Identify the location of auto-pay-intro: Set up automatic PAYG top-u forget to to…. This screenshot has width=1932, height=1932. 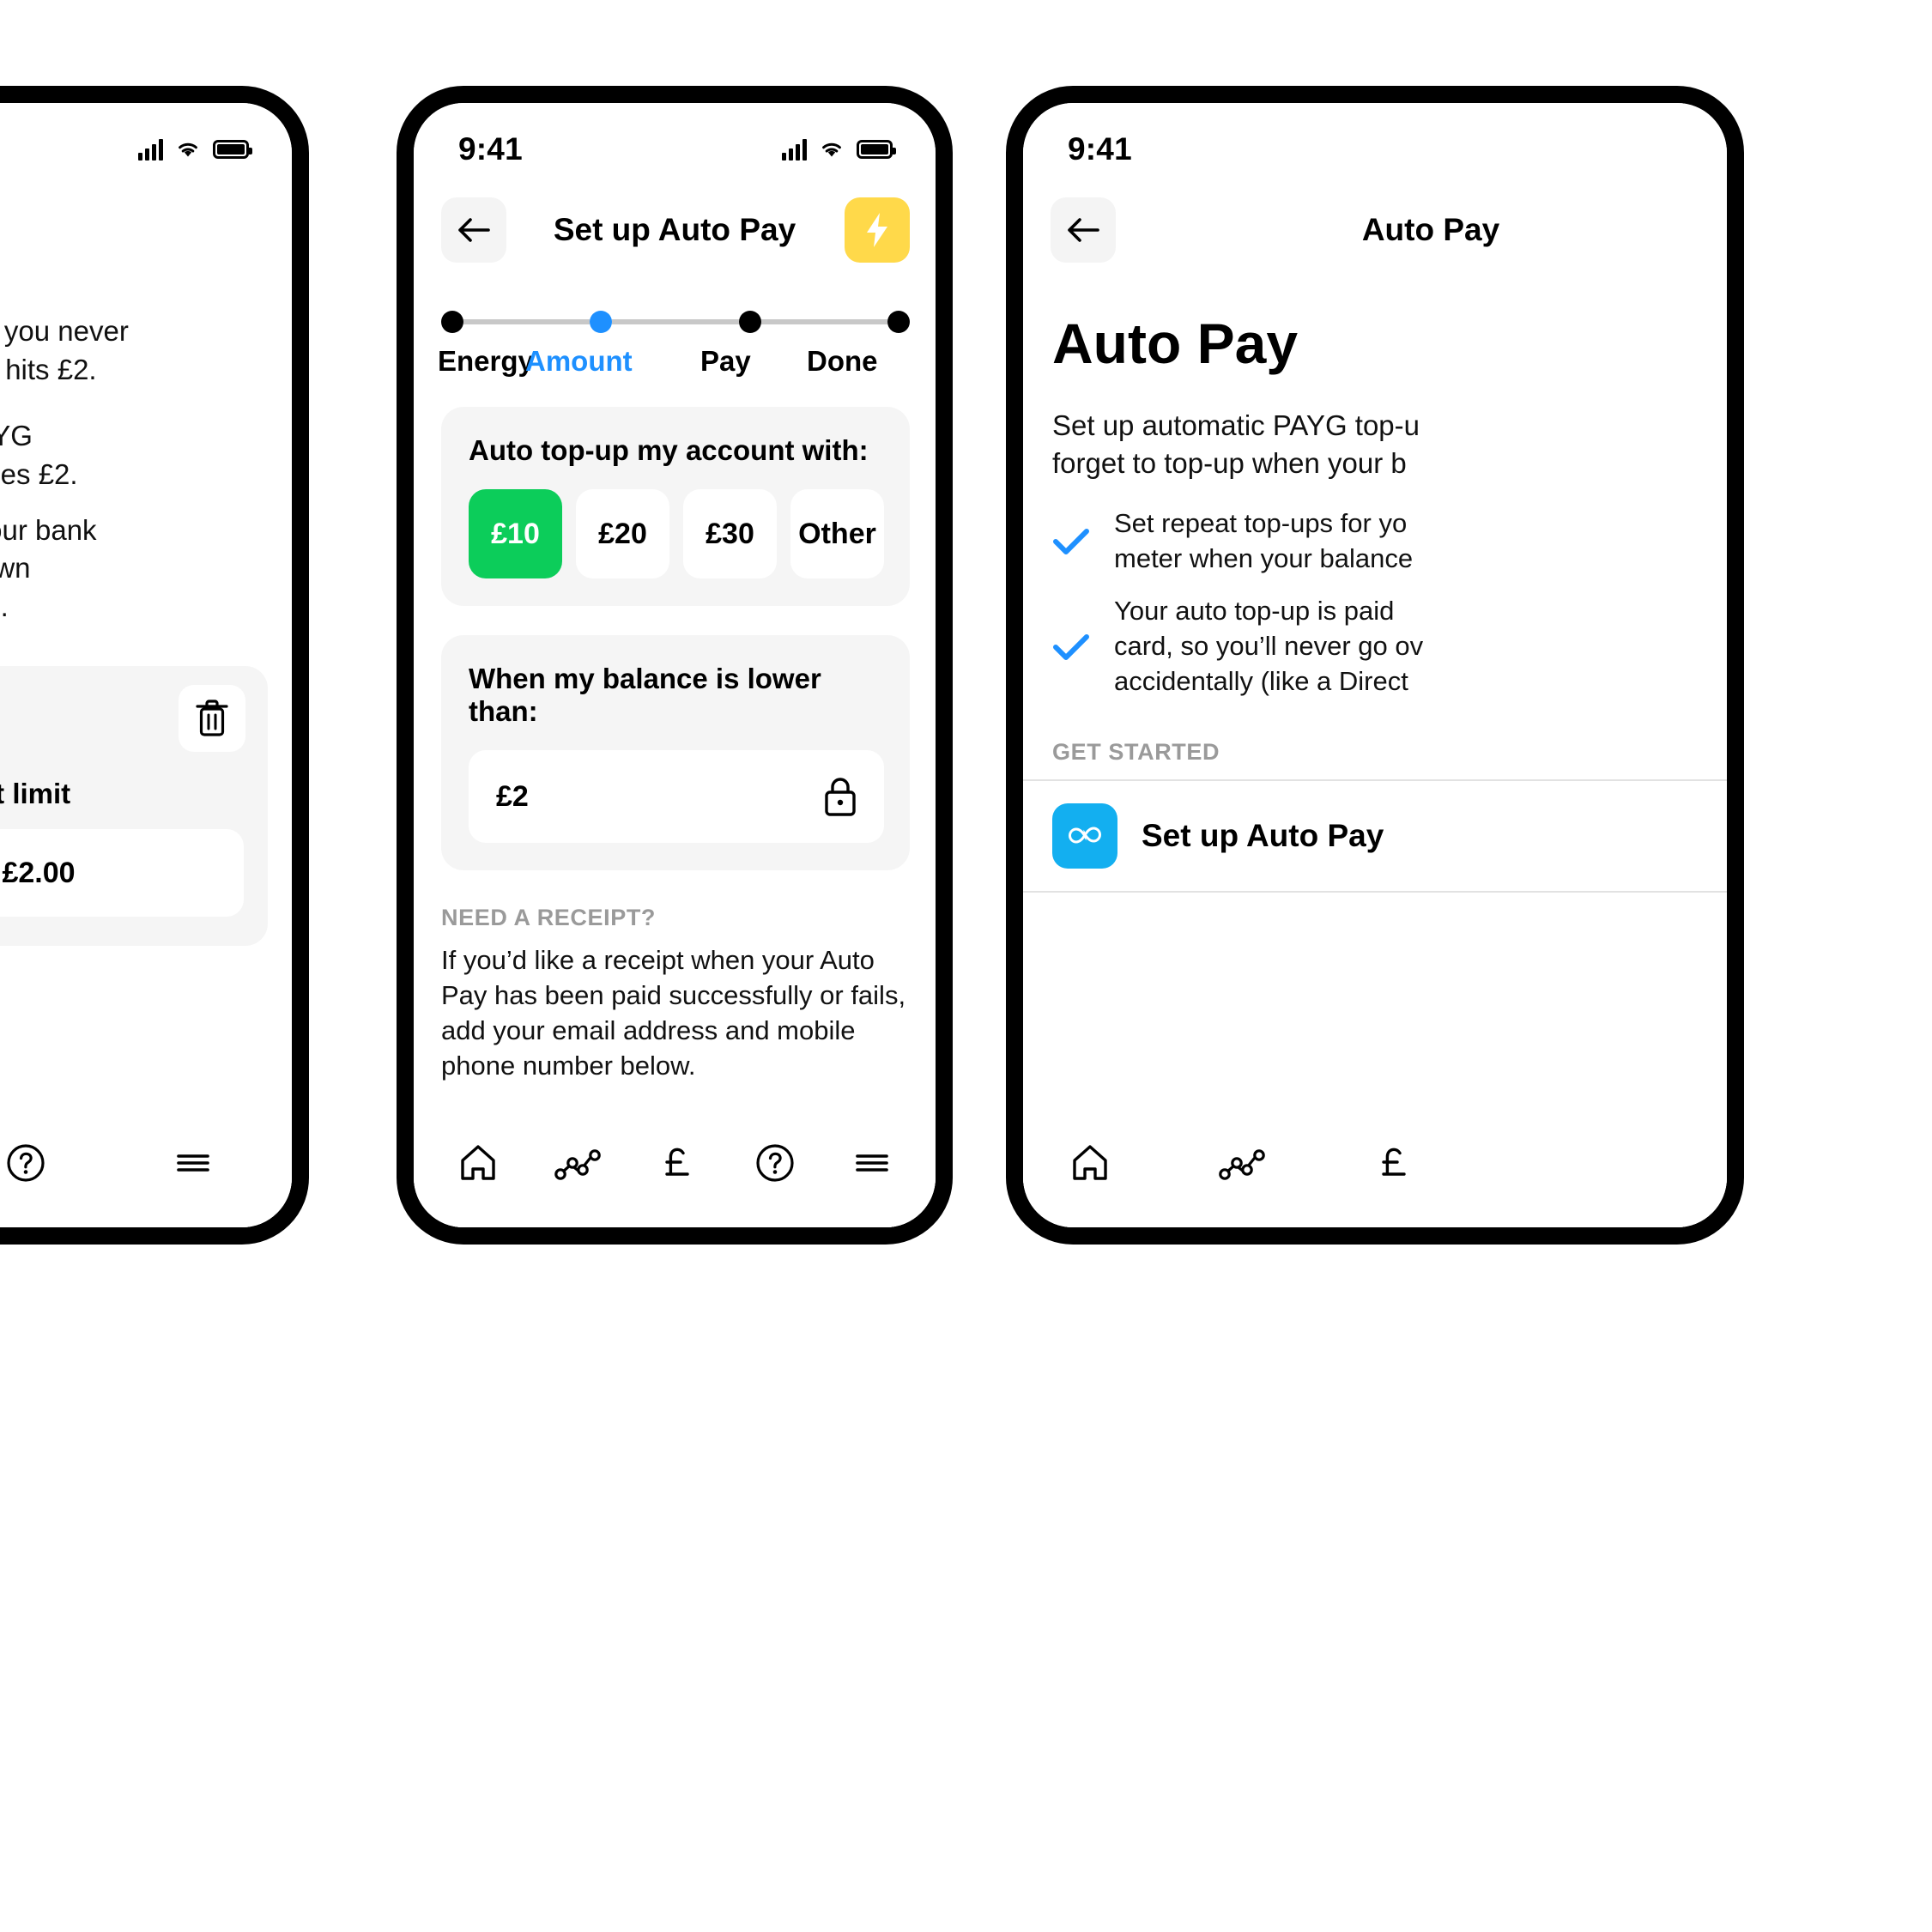
(1375, 429).